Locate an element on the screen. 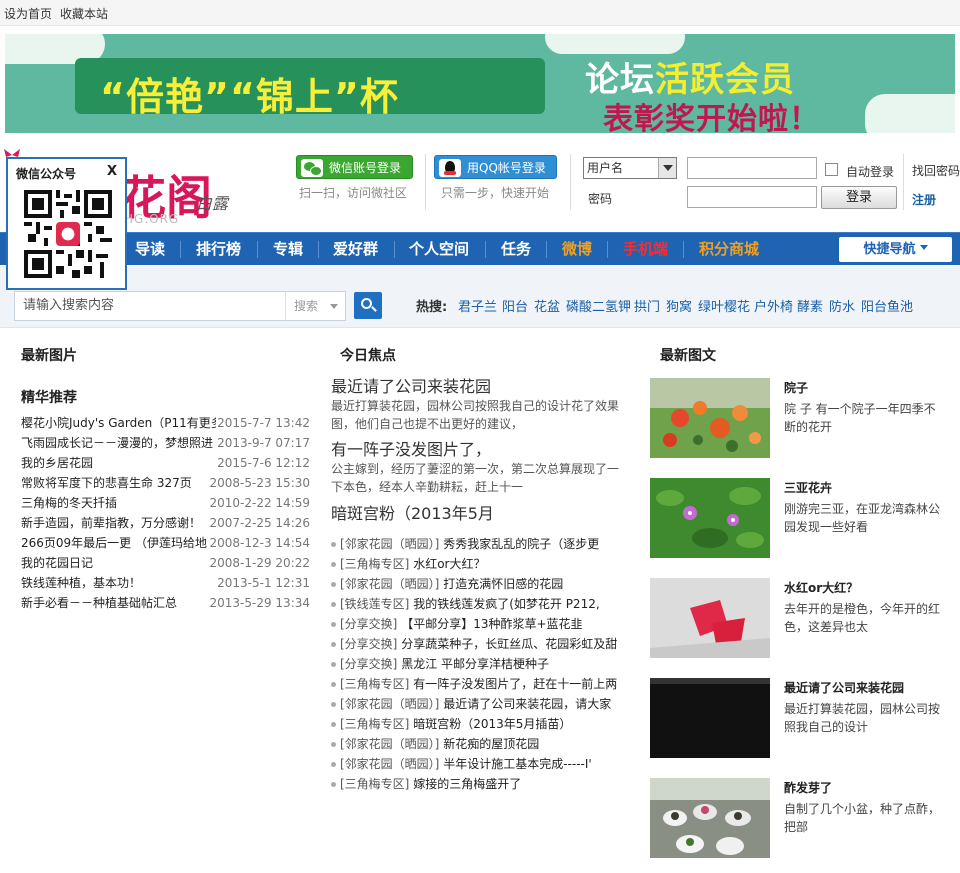 Image resolution: width=960 pixels, height=873 pixels. featured-row: 我的乡居花园 2015-7-6 12:12 is located at coordinates (165, 463).